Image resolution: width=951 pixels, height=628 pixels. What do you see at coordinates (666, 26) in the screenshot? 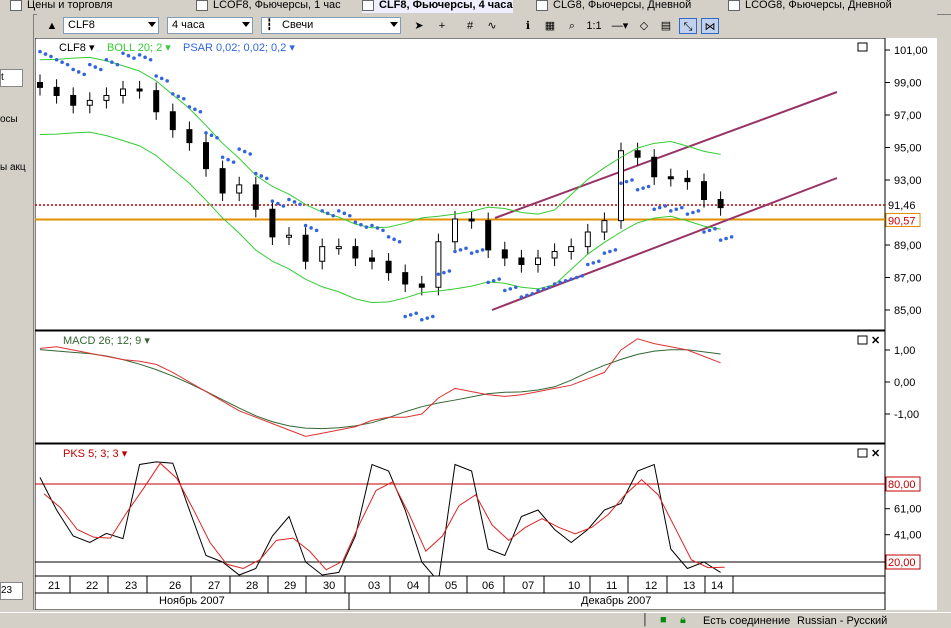
I see `print-icon: ▤` at bounding box center [666, 26].